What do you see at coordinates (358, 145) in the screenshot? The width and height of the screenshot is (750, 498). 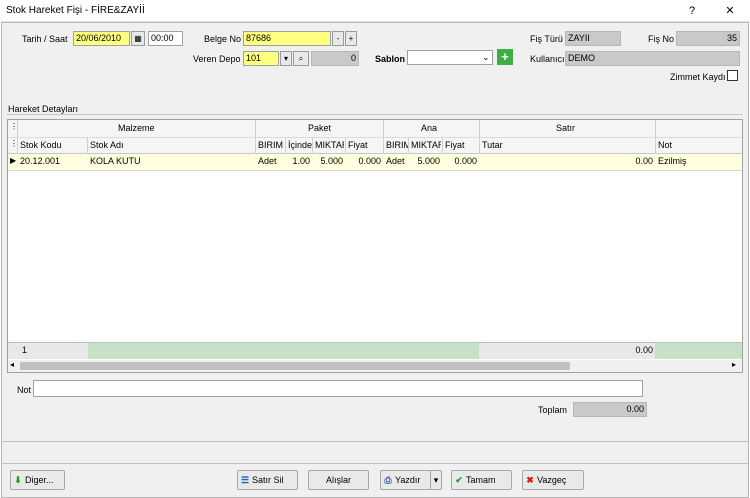 I see `col-p-fiyat: Fiyat` at bounding box center [358, 145].